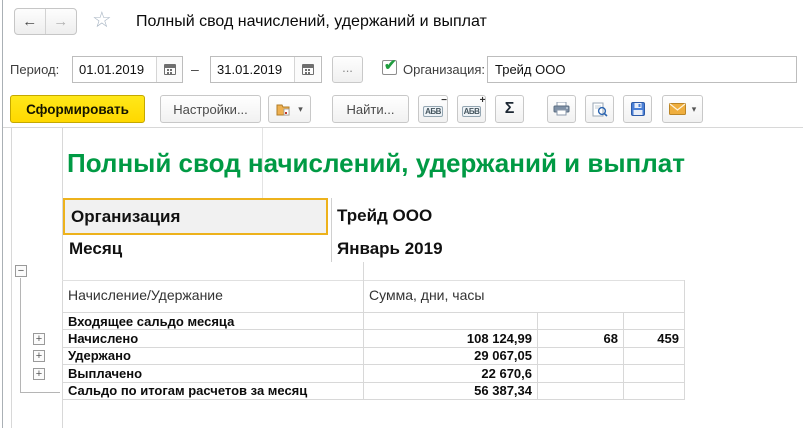 The image size is (803, 428). What do you see at coordinates (40, 392) in the screenshot?
I see `tree-line-horizontal` at bounding box center [40, 392].